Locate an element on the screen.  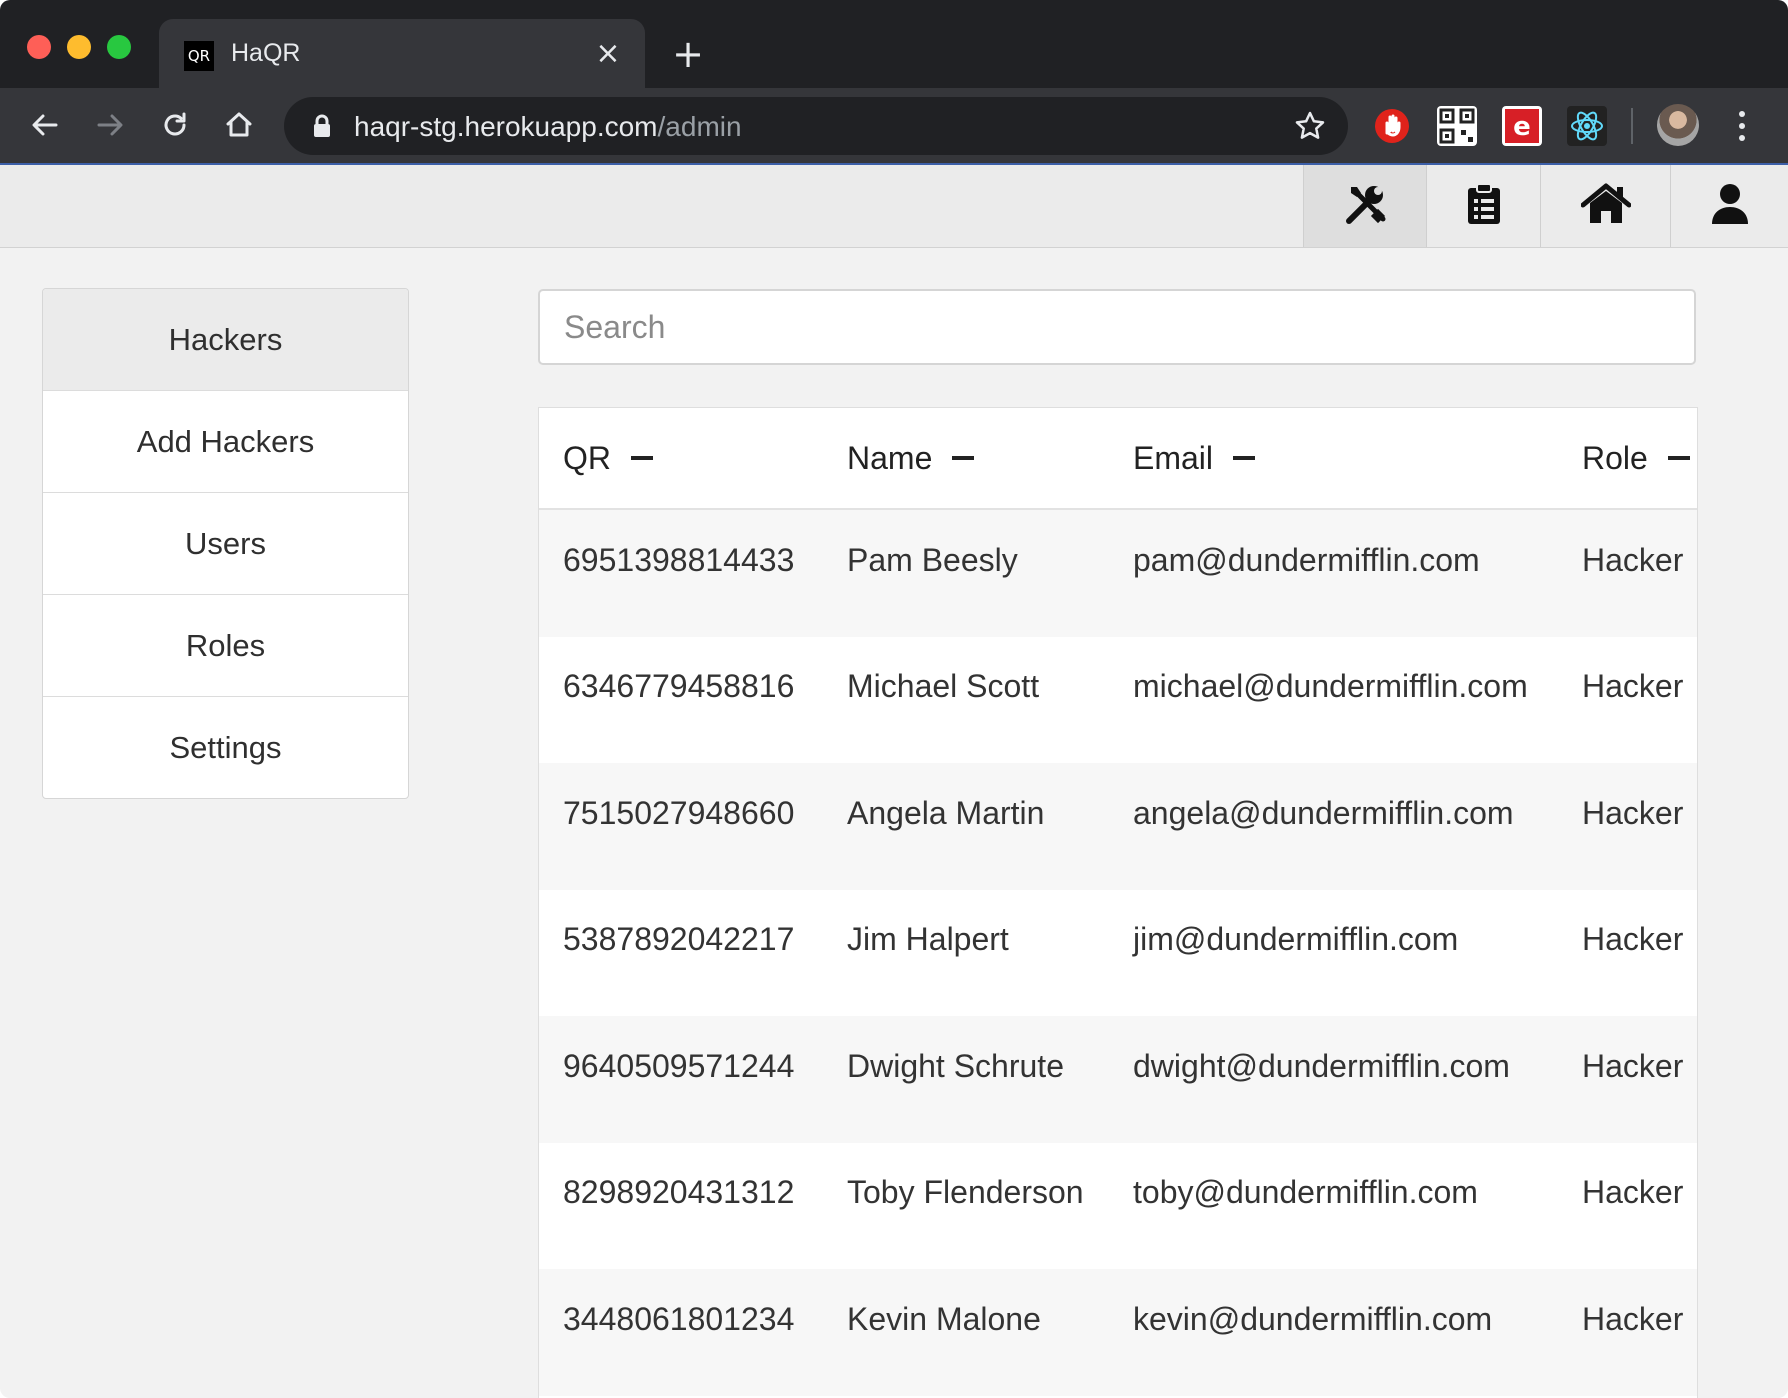
nav-scan-list is located at coordinates (1483, 206).